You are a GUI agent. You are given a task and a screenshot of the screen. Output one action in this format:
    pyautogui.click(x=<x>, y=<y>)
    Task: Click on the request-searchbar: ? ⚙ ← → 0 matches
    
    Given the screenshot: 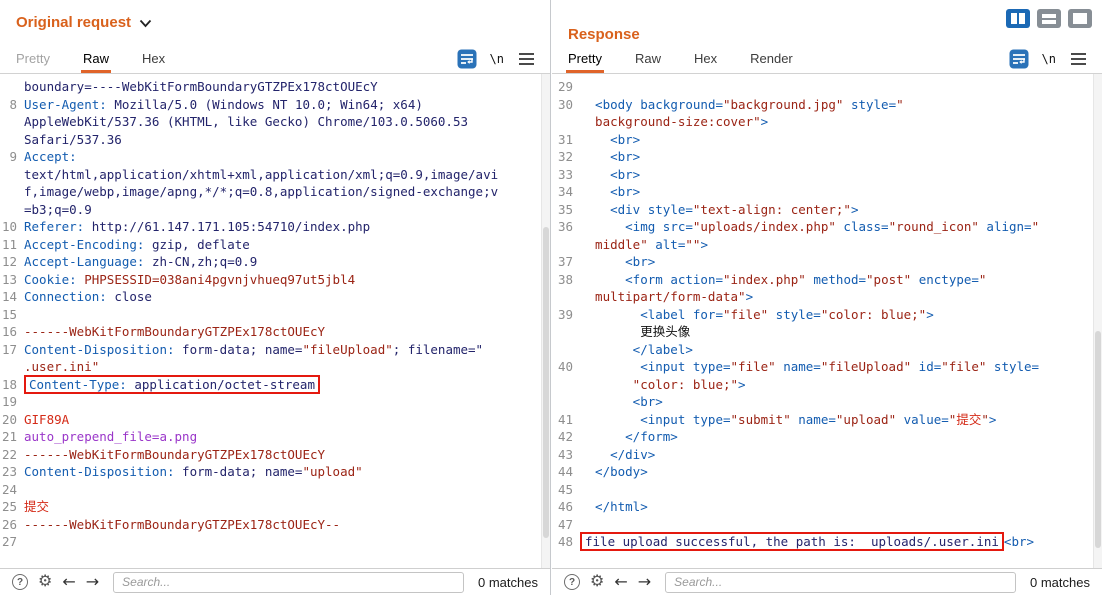 What is the action you would take?
    pyautogui.click(x=275, y=581)
    